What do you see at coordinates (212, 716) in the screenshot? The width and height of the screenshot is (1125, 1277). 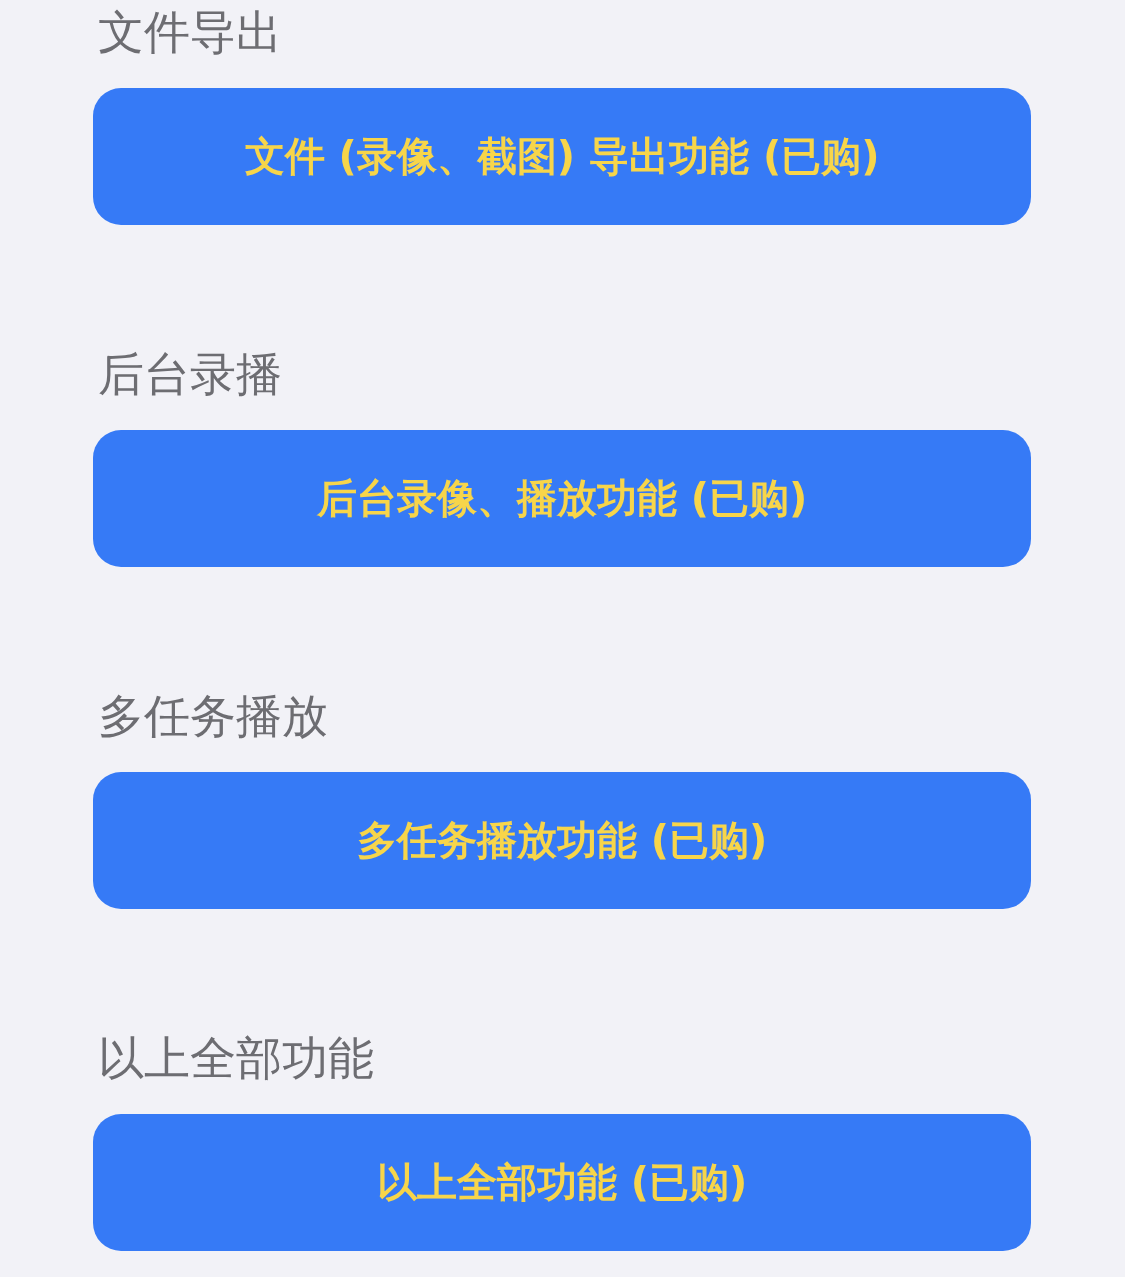 I see `section-title: 多任务播放` at bounding box center [212, 716].